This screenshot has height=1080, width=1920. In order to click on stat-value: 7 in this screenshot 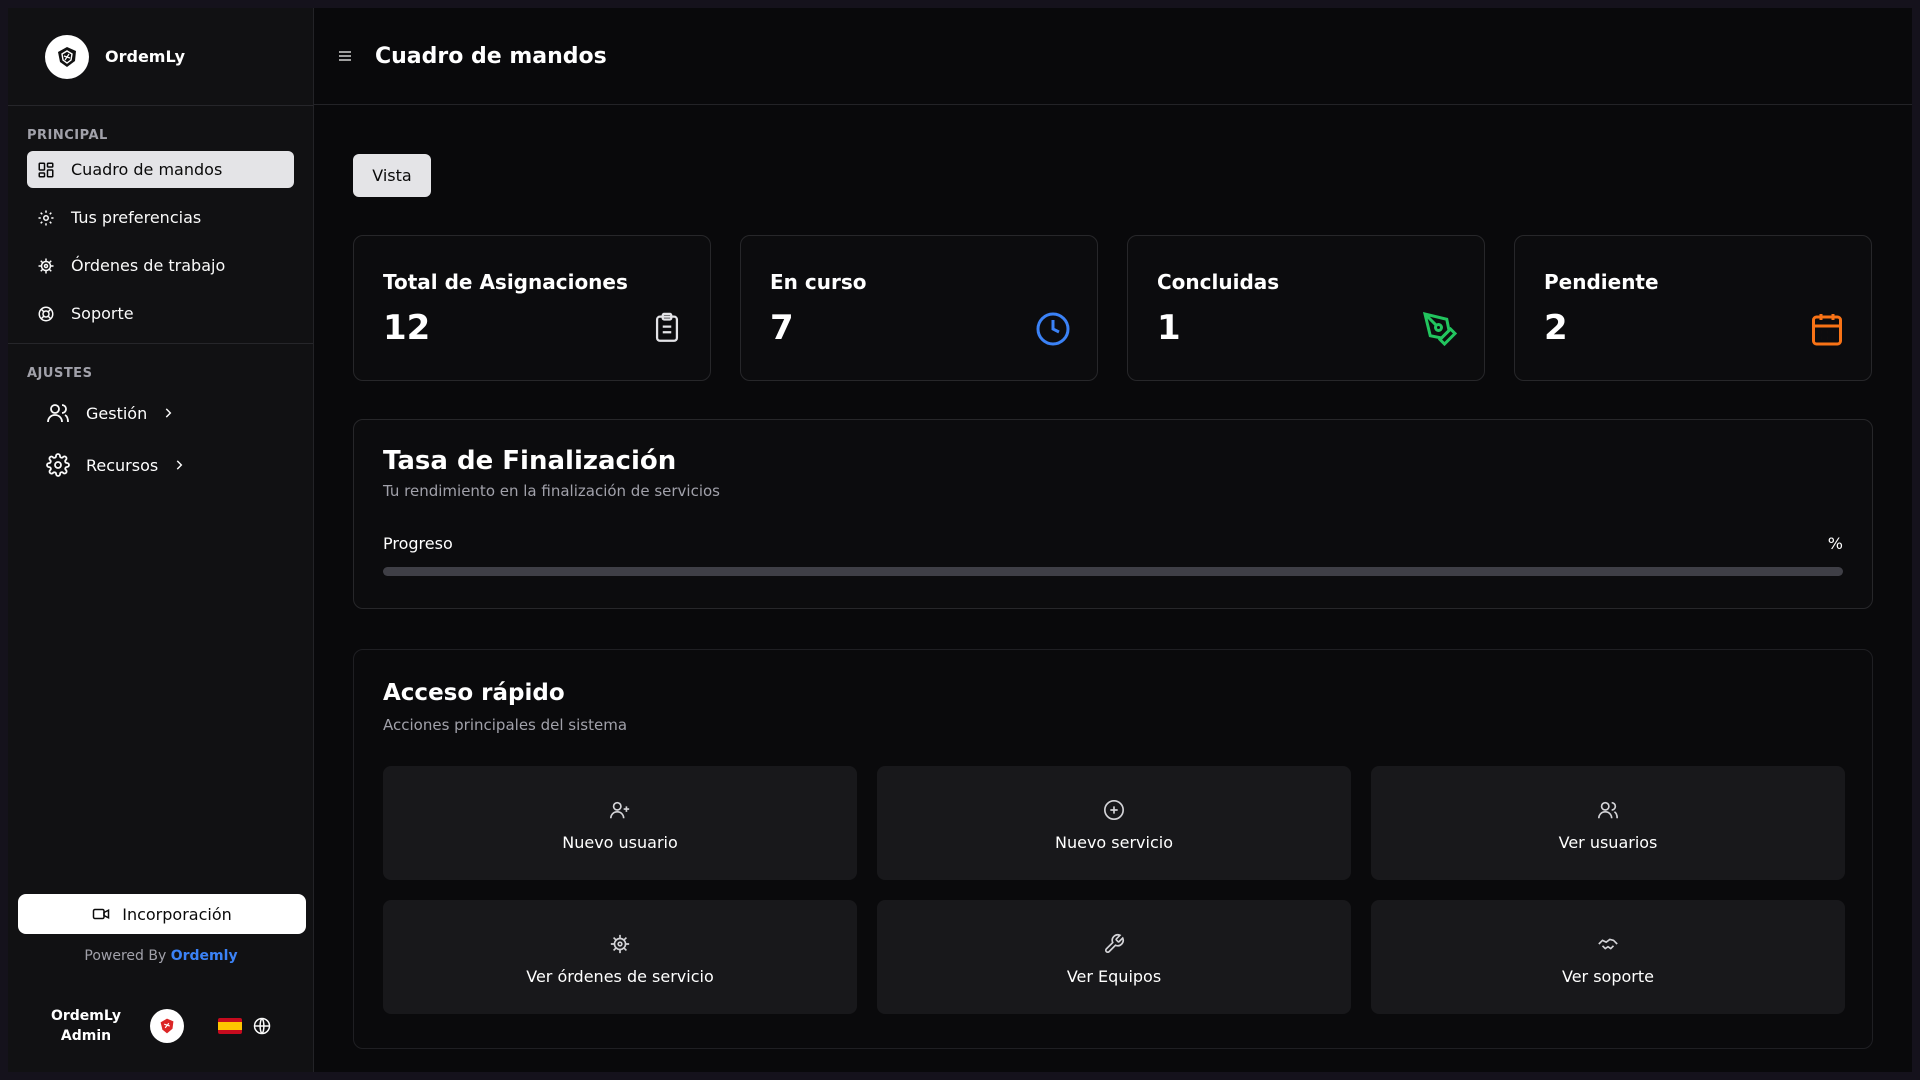, I will do `click(782, 328)`.